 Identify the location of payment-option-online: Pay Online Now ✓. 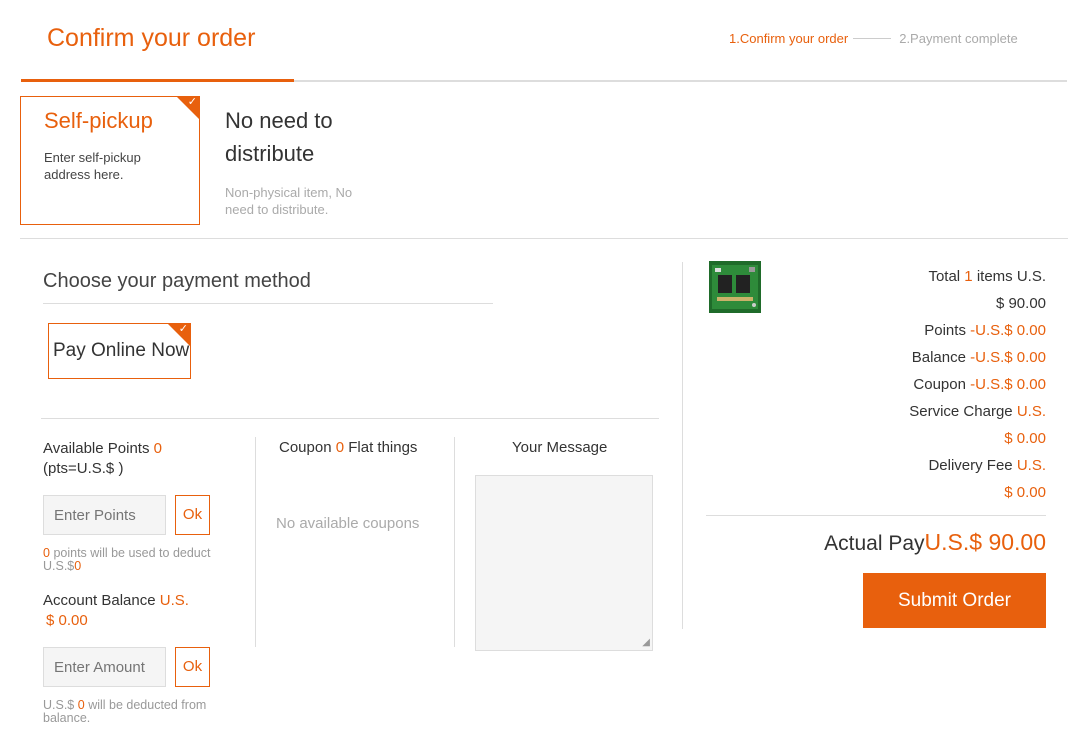
(119, 351).